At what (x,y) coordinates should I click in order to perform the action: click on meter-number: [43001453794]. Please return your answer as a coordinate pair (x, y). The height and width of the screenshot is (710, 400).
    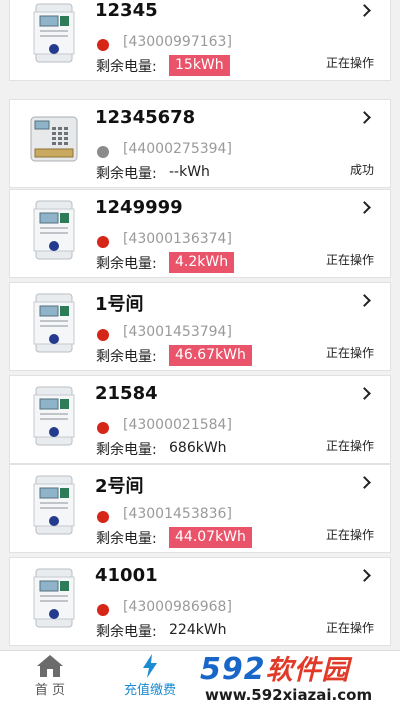
    Looking at the image, I should click on (177, 332).